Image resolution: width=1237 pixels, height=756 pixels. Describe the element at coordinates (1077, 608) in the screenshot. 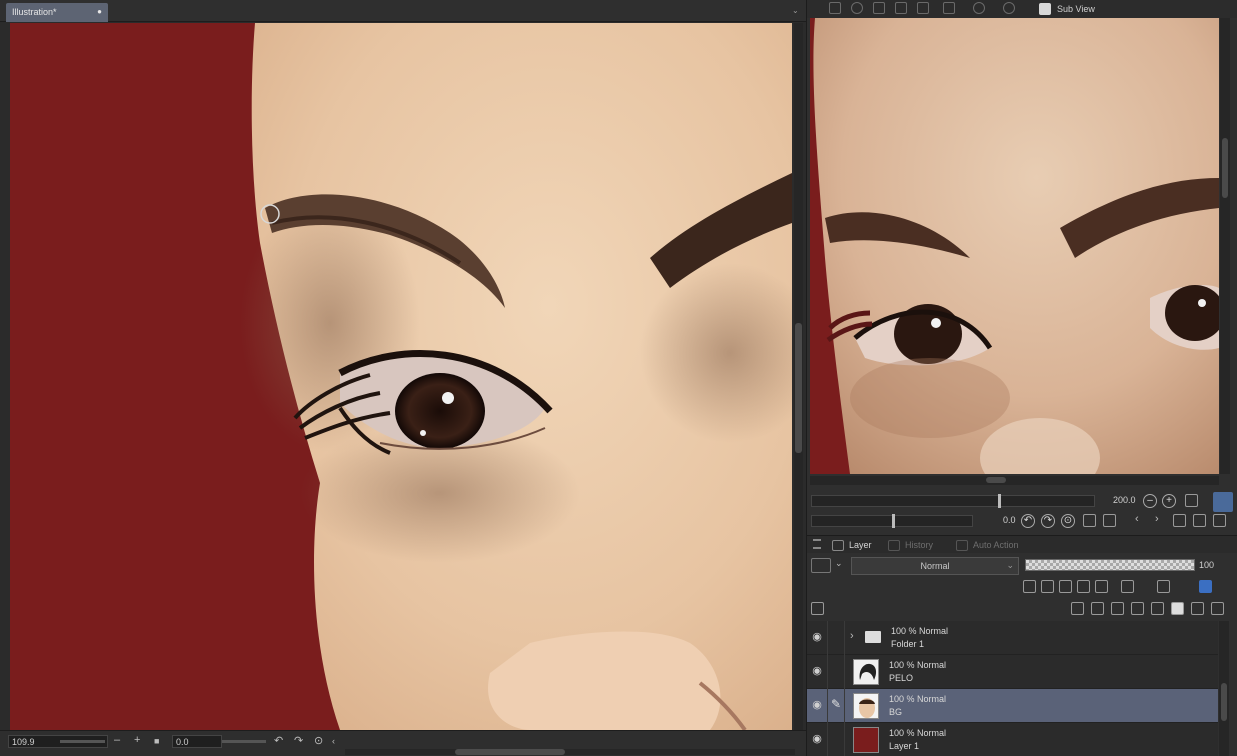

I see `new-raster-layer-icon` at that location.